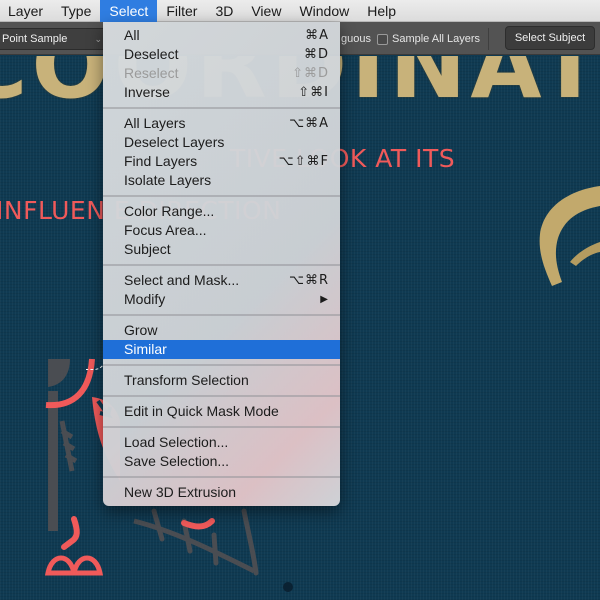 Image resolution: width=600 pixels, height=600 pixels. What do you see at coordinates (132, 35) in the screenshot?
I see `menu-item-label: All` at bounding box center [132, 35].